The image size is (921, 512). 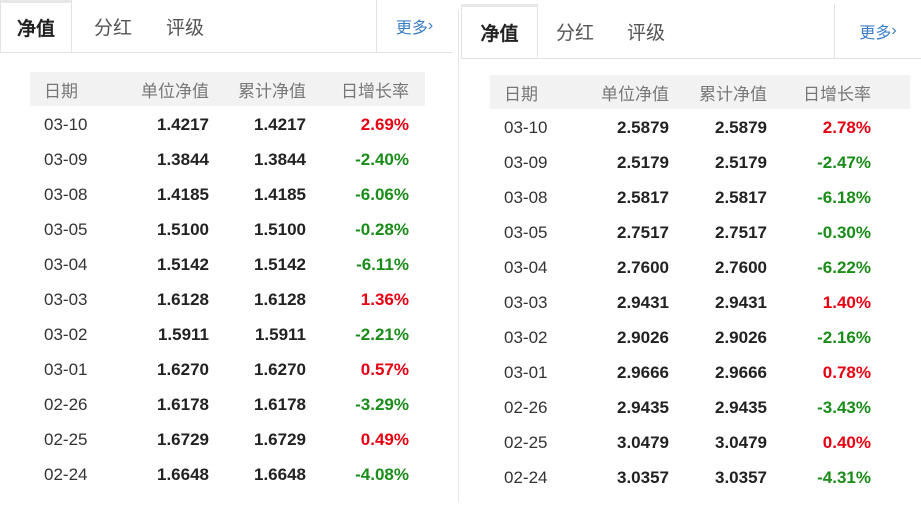 What do you see at coordinates (741, 197) in the screenshot?
I see `cell-cum-nav: 2.5817` at bounding box center [741, 197].